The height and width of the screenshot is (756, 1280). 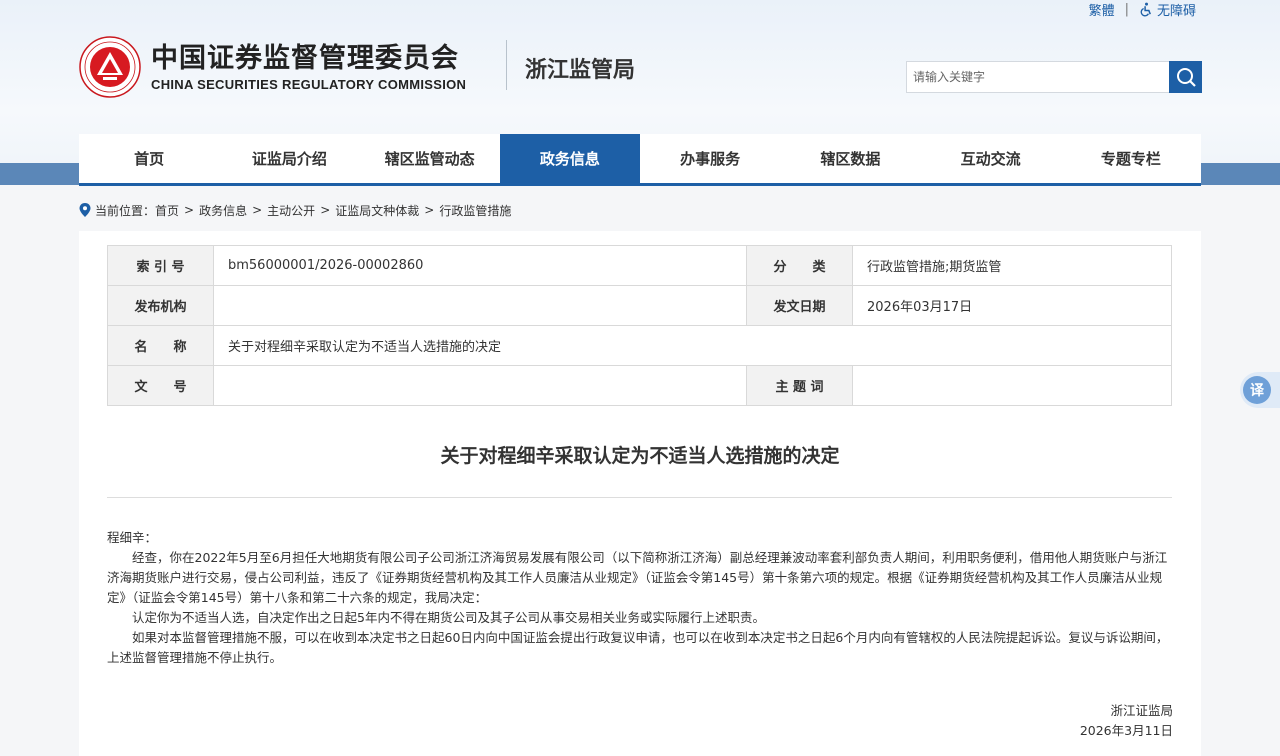 What do you see at coordinates (480, 305) in the screenshot?
I see `issuer-value` at bounding box center [480, 305].